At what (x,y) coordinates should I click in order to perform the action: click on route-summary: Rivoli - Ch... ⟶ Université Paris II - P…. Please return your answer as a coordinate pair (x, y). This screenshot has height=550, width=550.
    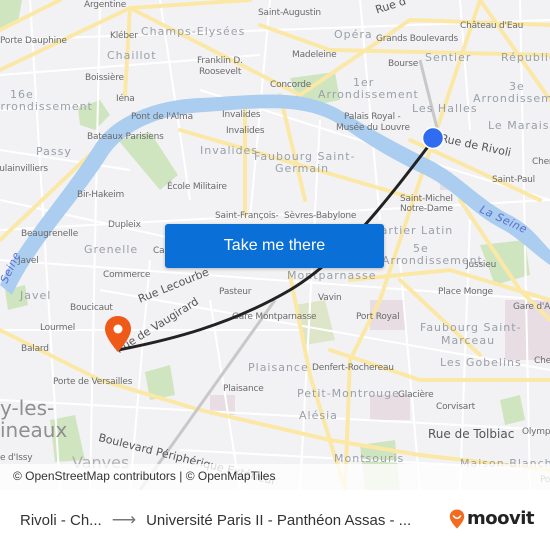
    Looking at the image, I should click on (215, 520).